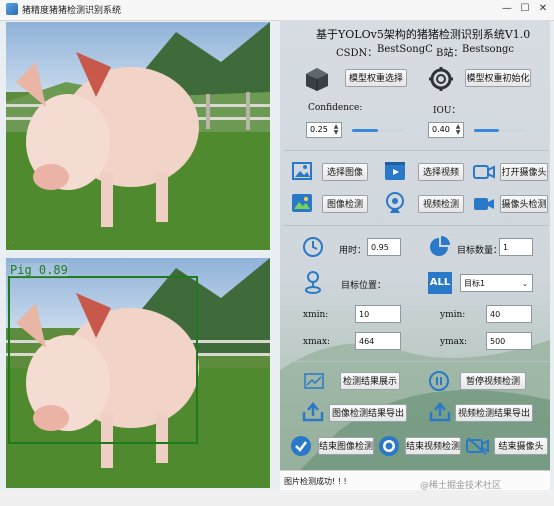 This screenshot has height=506, width=554. Describe the element at coordinates (494, 413) in the screenshot. I see `export-video-button: 视频检测结果导出` at that location.